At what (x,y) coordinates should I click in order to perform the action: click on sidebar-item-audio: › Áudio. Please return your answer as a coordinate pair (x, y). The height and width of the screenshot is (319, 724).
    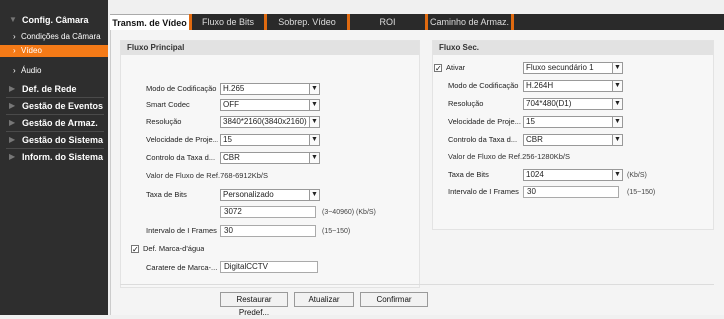
    Looking at the image, I should click on (54, 71).